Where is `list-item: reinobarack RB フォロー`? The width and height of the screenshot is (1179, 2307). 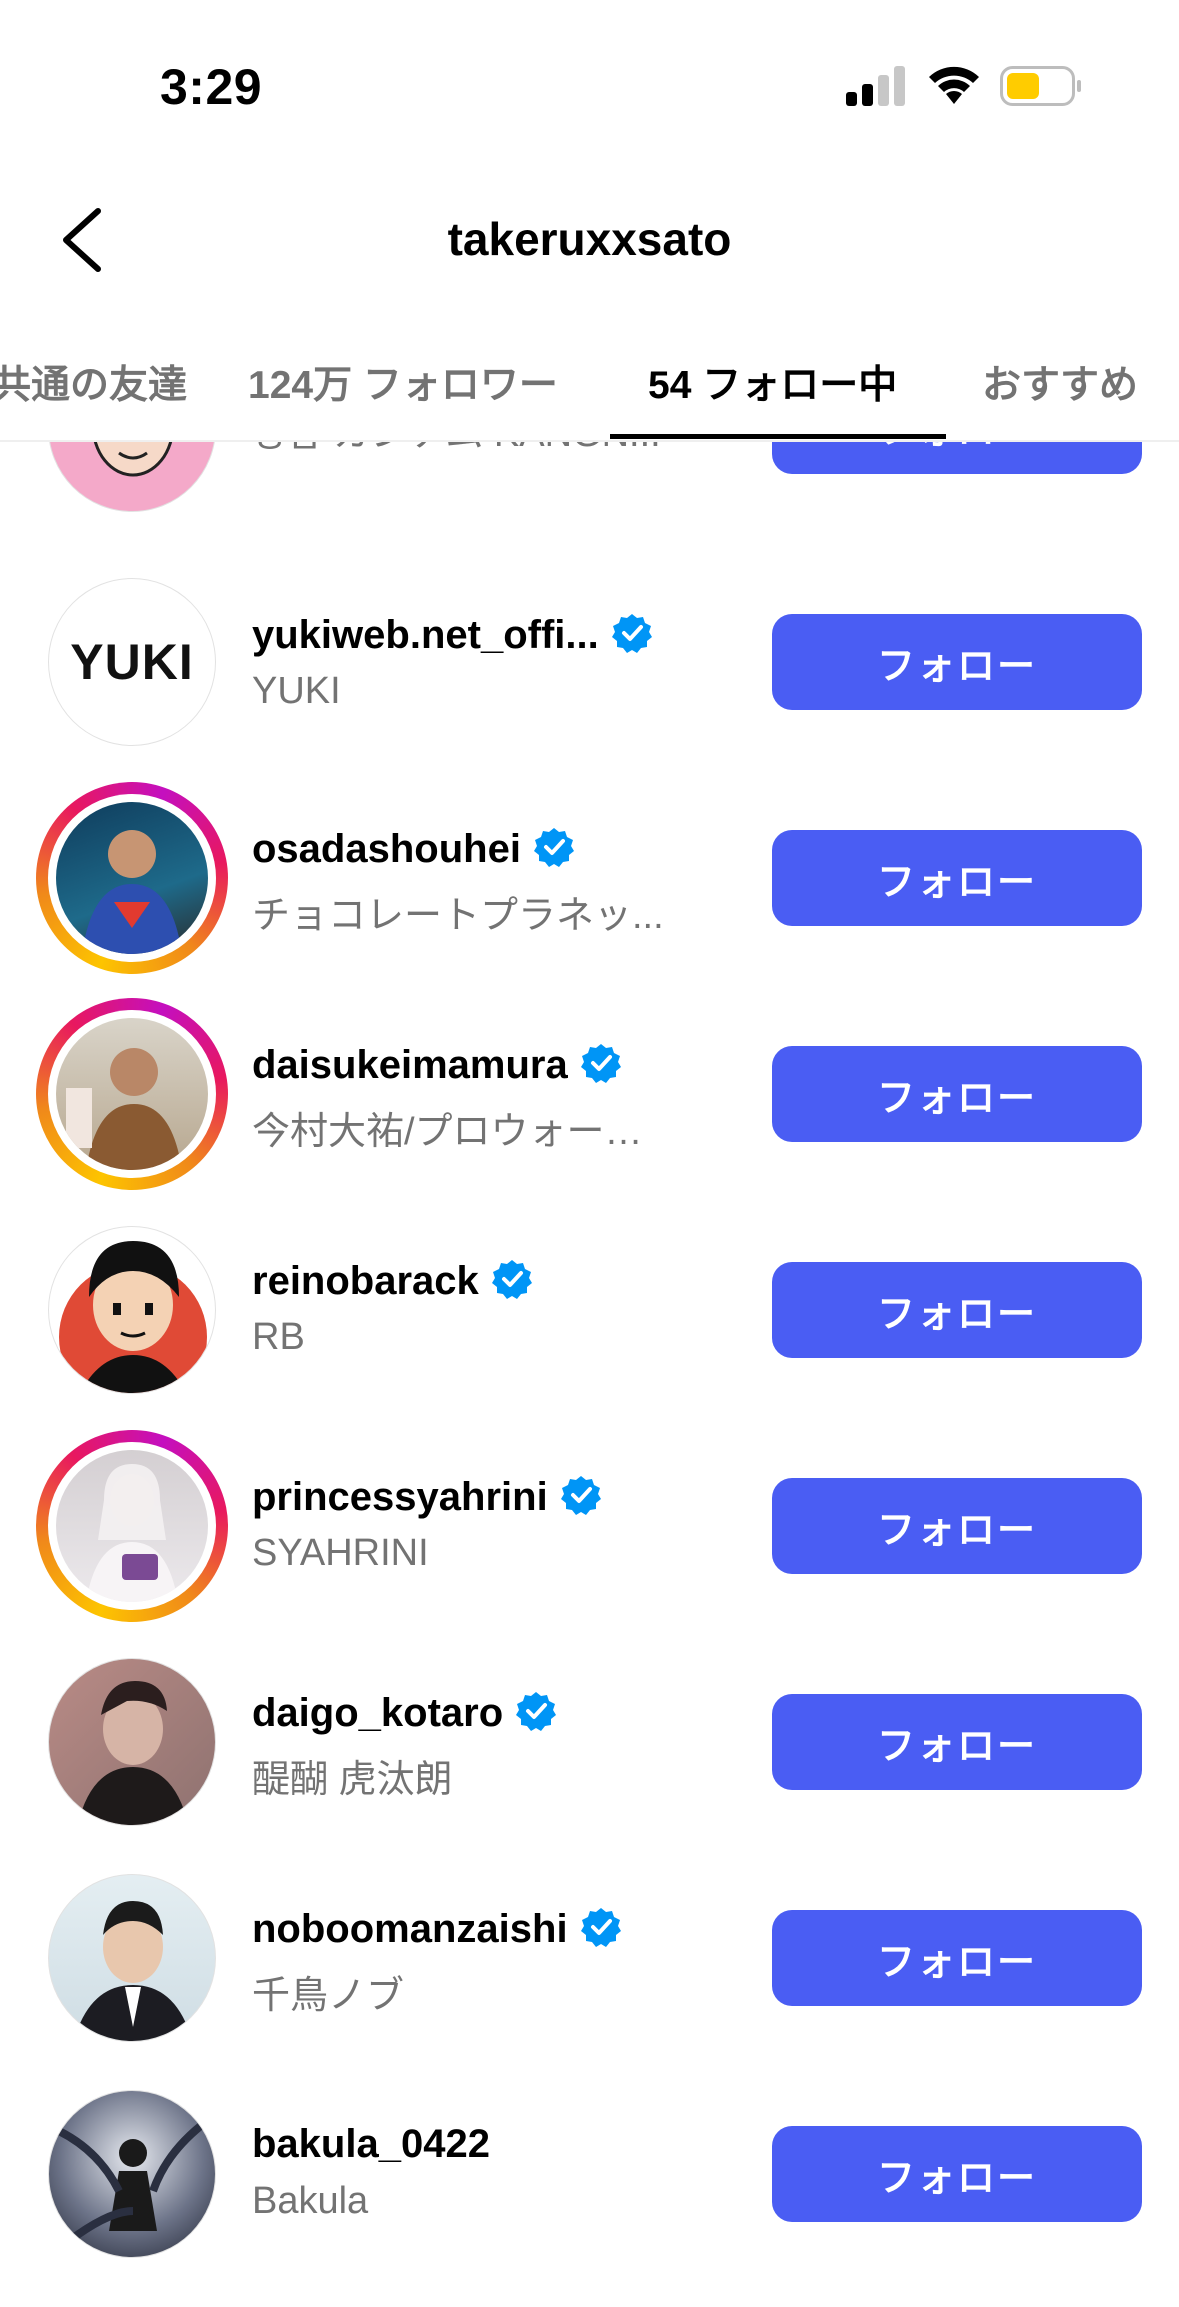
list-item: reinobarack RB フォロー is located at coordinates (589, 1322).